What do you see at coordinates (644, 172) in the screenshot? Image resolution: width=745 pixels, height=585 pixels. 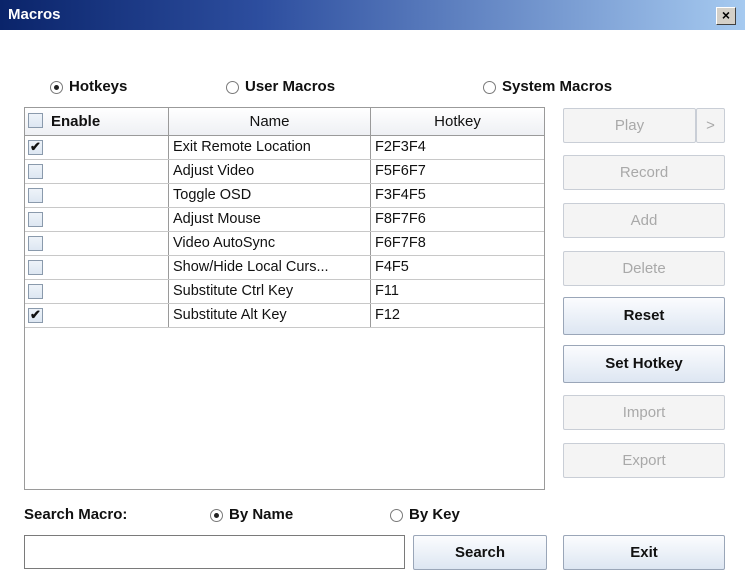 I see `record-button: Record` at bounding box center [644, 172].